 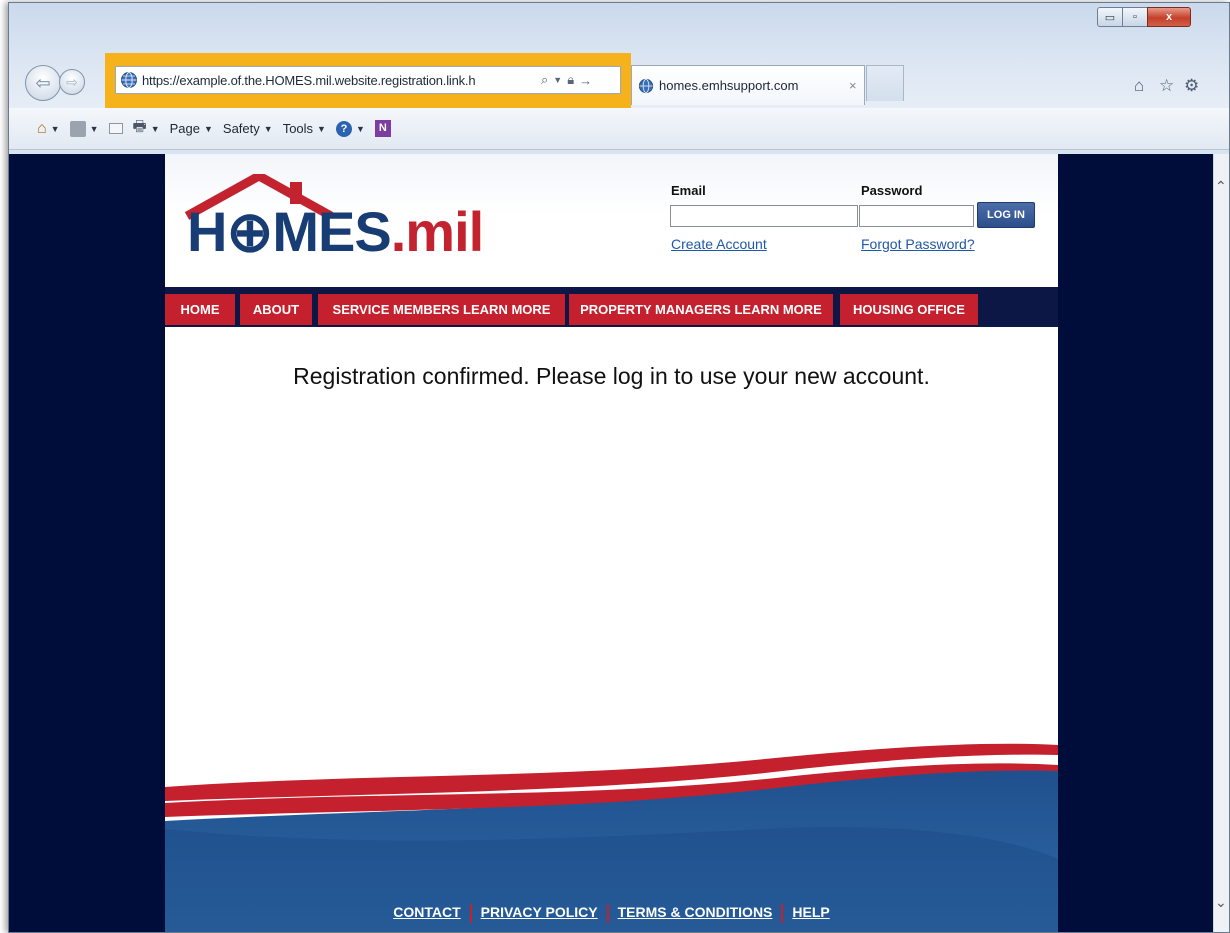 What do you see at coordinates (909, 309) in the screenshot?
I see `nav-housing-office: HOUSING OFFICE` at bounding box center [909, 309].